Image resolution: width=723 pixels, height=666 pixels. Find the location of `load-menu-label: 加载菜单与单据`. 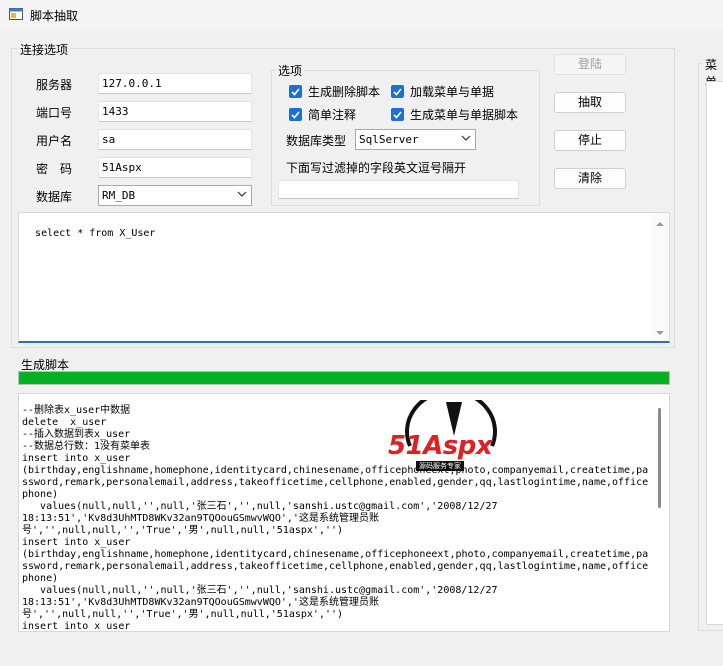

load-menu-label: 加载菜单与单据 is located at coordinates (452, 92).